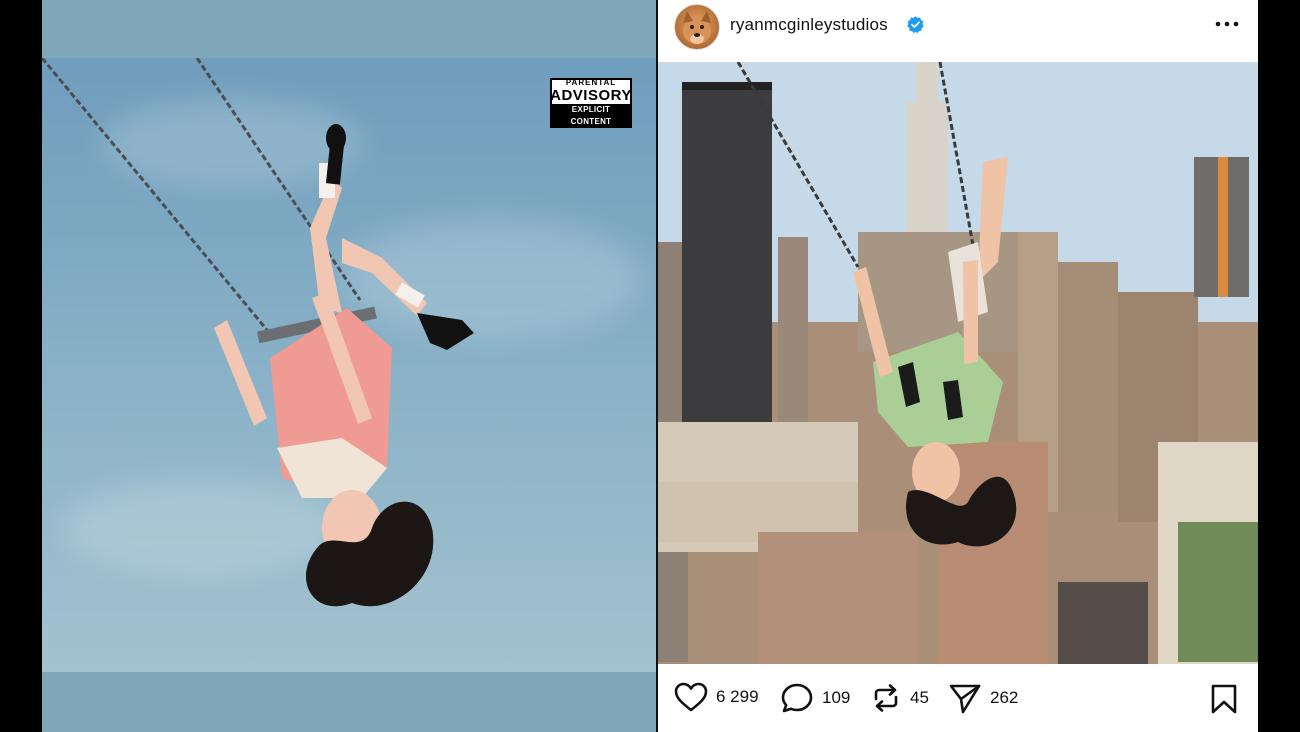 The width and height of the screenshot is (1300, 732). Describe the element at coordinates (691, 697) in the screenshot. I see `heart-icon` at that location.